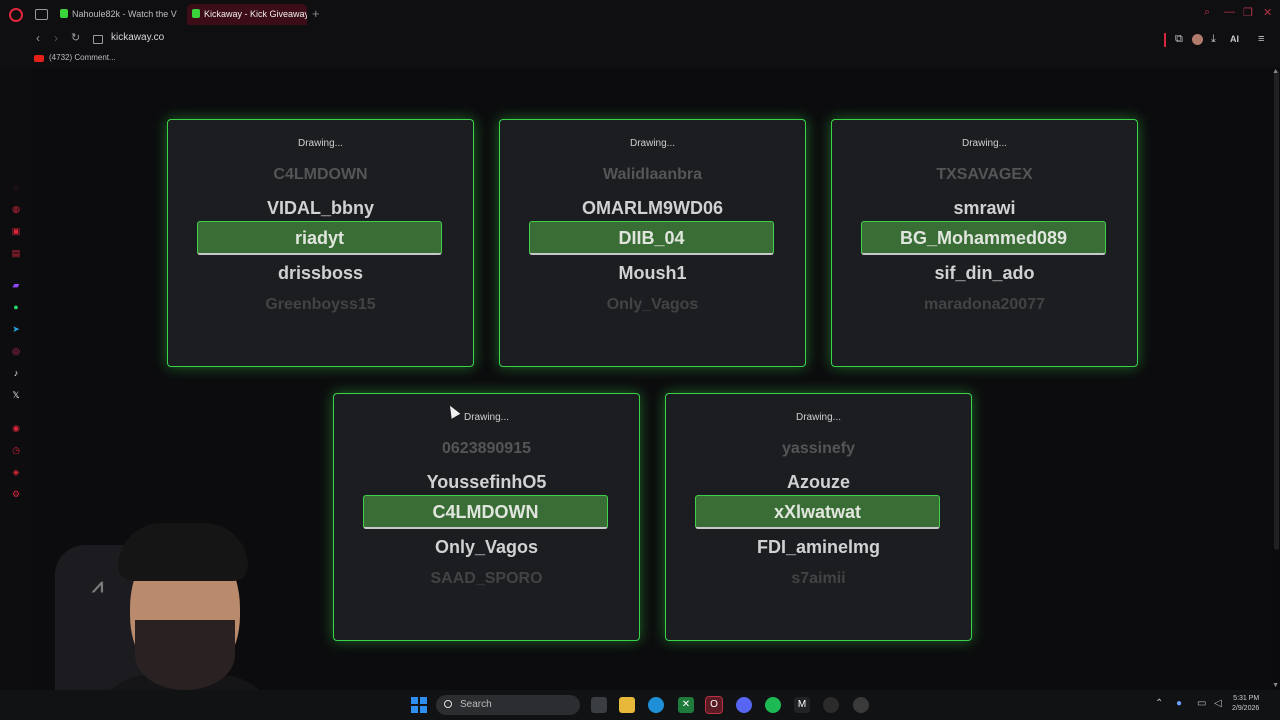  I want to click on pinboard-icon: ◈, so click(16, 472).